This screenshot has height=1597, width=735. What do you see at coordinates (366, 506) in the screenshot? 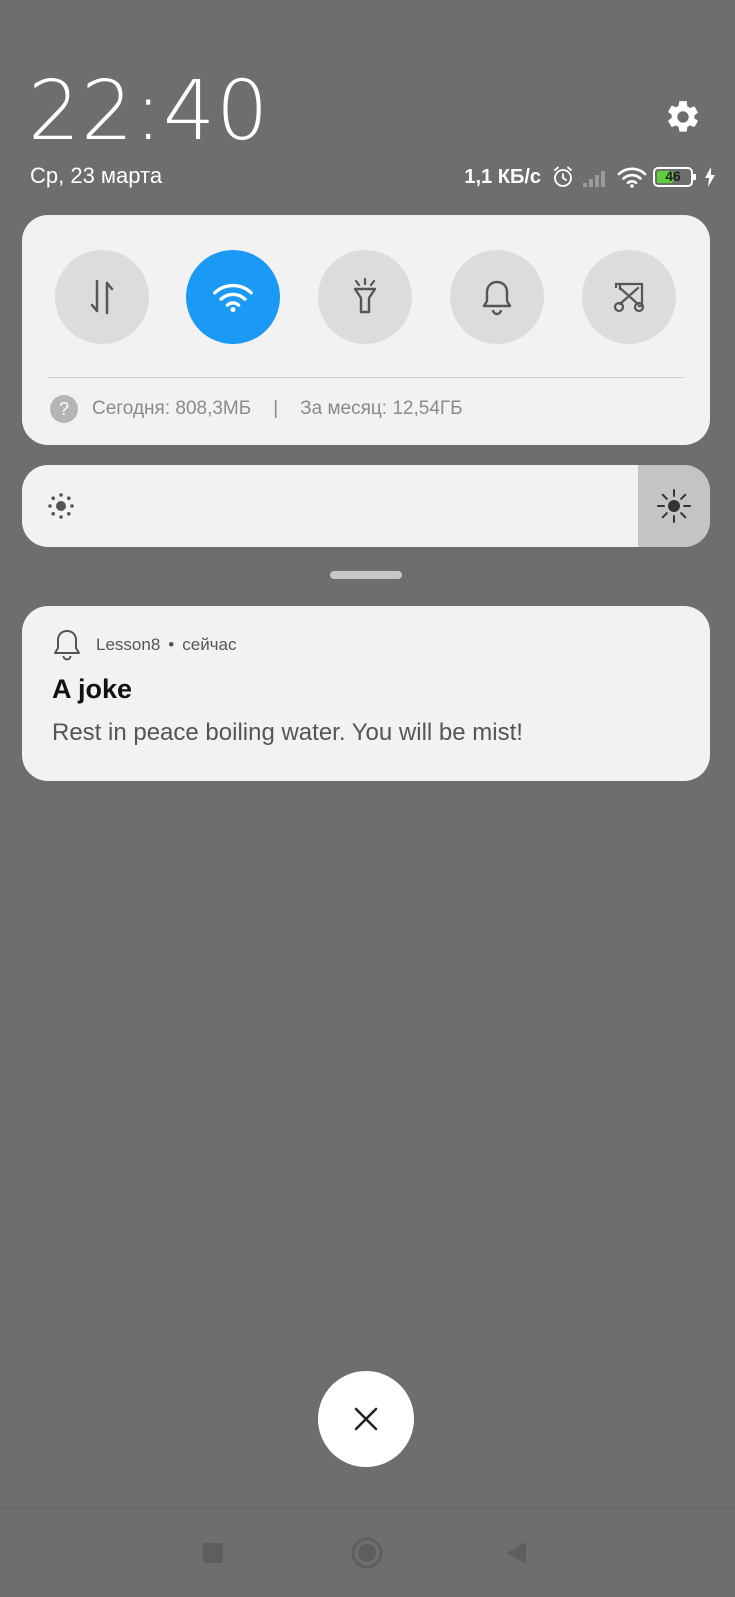
I see `brightness-slider` at bounding box center [366, 506].